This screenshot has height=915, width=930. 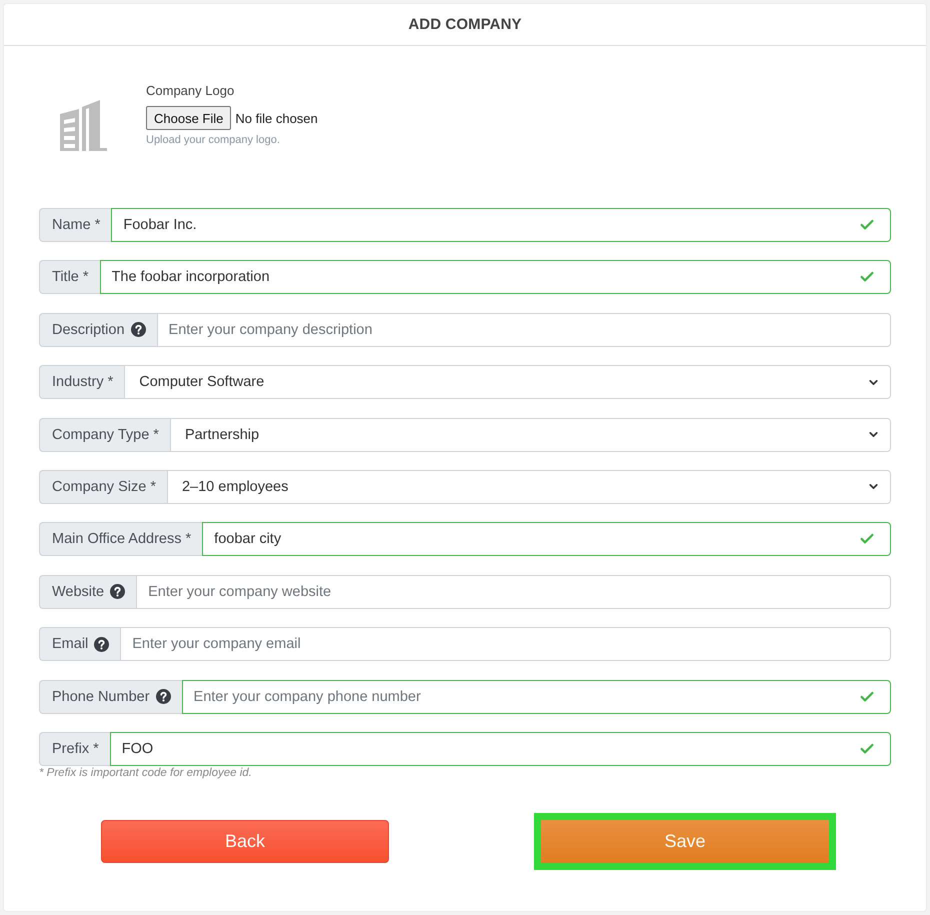 What do you see at coordinates (191, 90) in the screenshot?
I see `logo-label: Company Logo` at bounding box center [191, 90].